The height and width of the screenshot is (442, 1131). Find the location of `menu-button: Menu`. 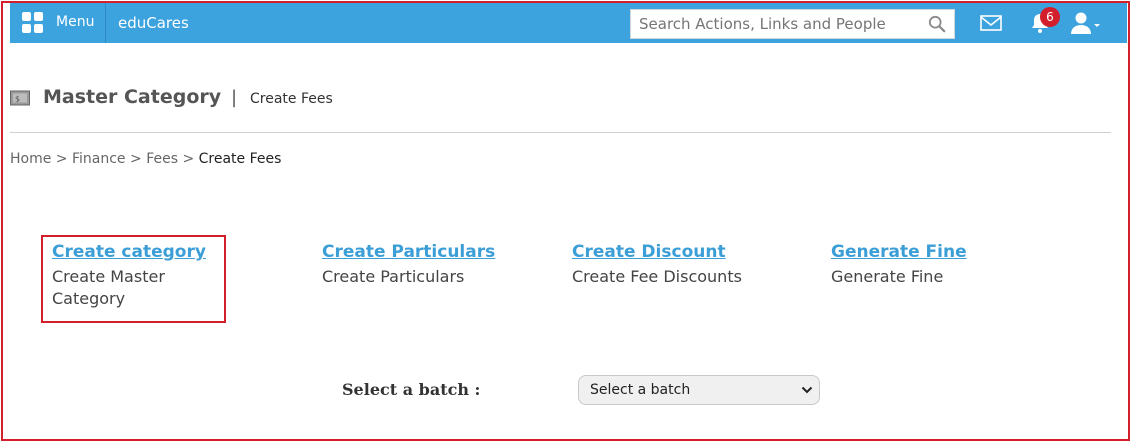

menu-button: Menu is located at coordinates (58, 23).